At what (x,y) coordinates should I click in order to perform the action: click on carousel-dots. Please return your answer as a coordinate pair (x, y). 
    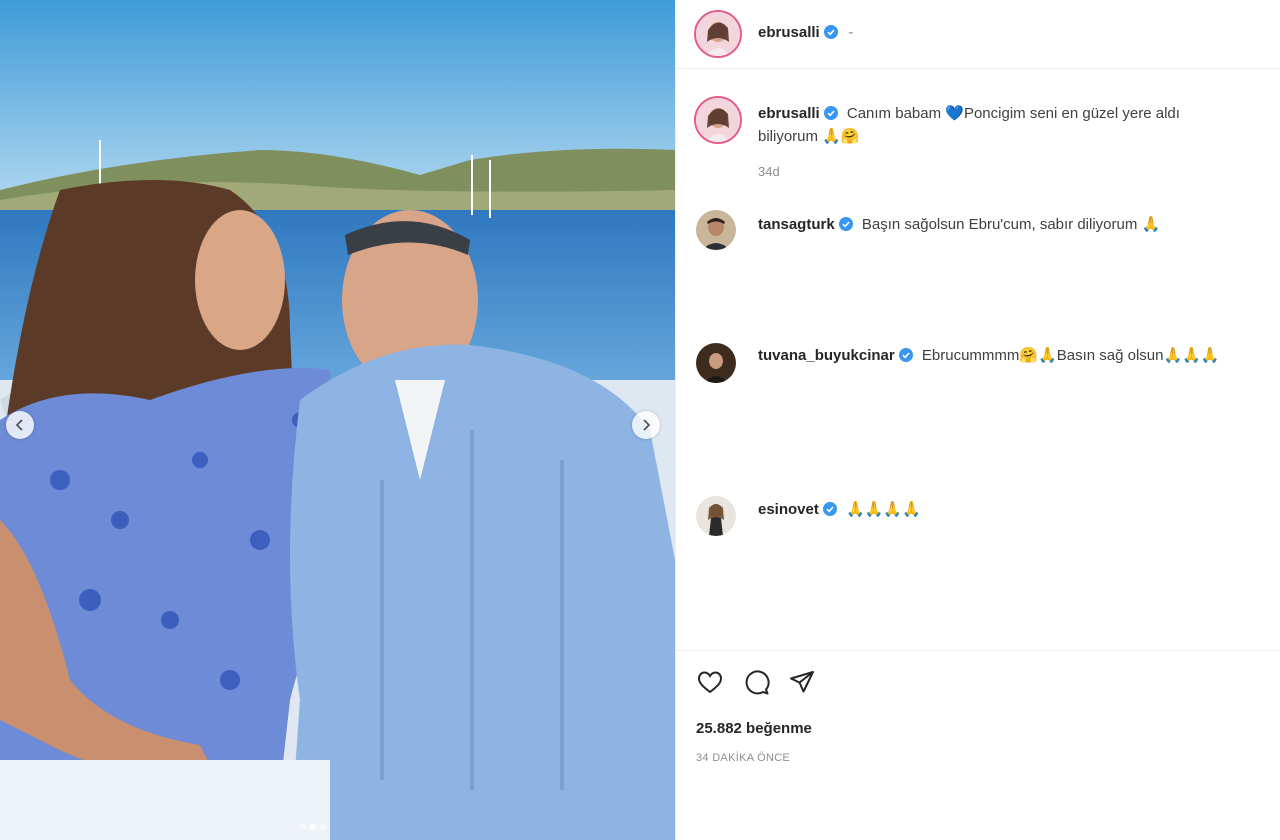
    Looking at the image, I should click on (313, 827).